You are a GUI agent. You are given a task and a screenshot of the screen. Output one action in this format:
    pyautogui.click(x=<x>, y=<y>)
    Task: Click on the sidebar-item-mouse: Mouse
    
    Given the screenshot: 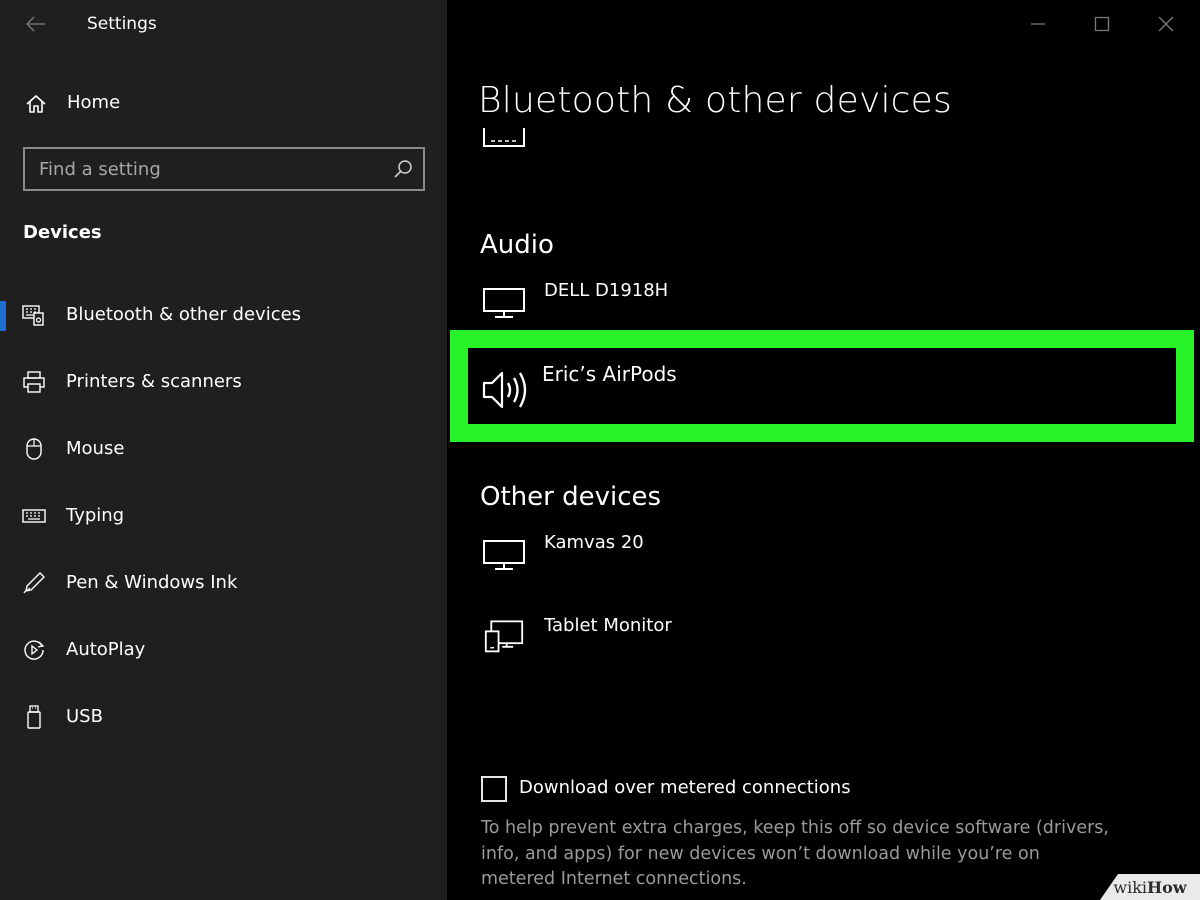 What is the action you would take?
    pyautogui.click(x=223, y=449)
    